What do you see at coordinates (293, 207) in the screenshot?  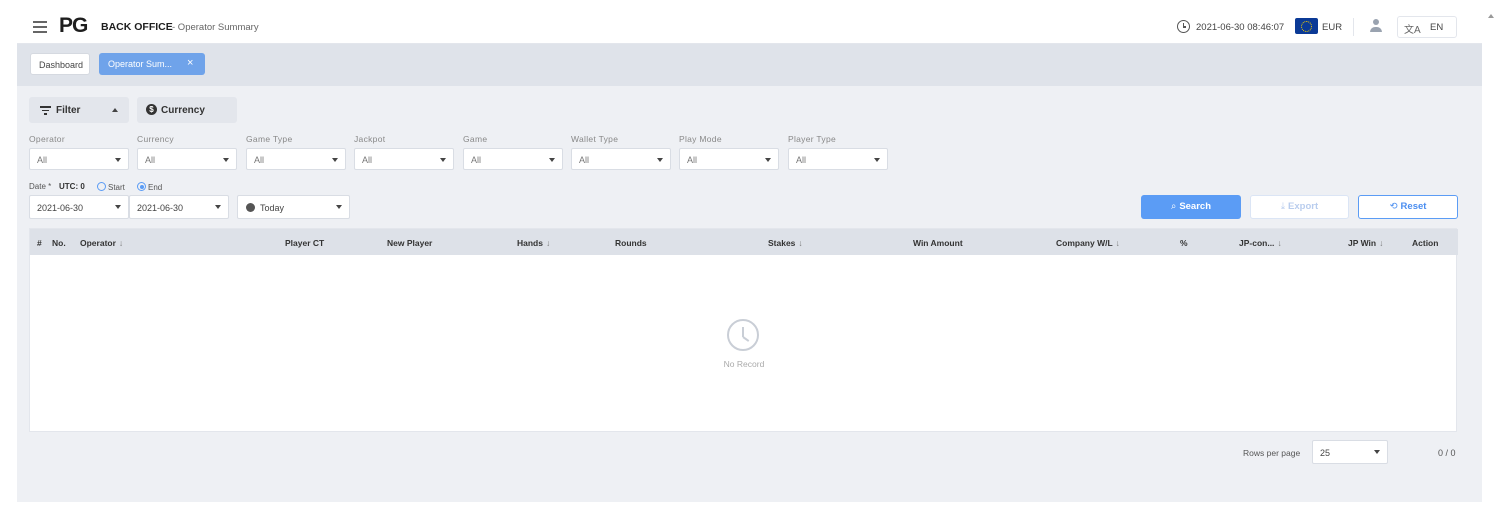 I see `date-range-select: Today` at bounding box center [293, 207].